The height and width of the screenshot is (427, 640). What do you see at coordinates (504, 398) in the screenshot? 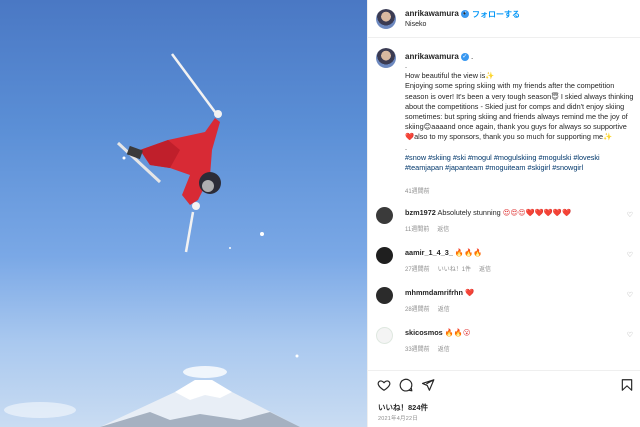
I see `post-actions-bar: いいね！824件 2021年4月22日` at bounding box center [504, 398].